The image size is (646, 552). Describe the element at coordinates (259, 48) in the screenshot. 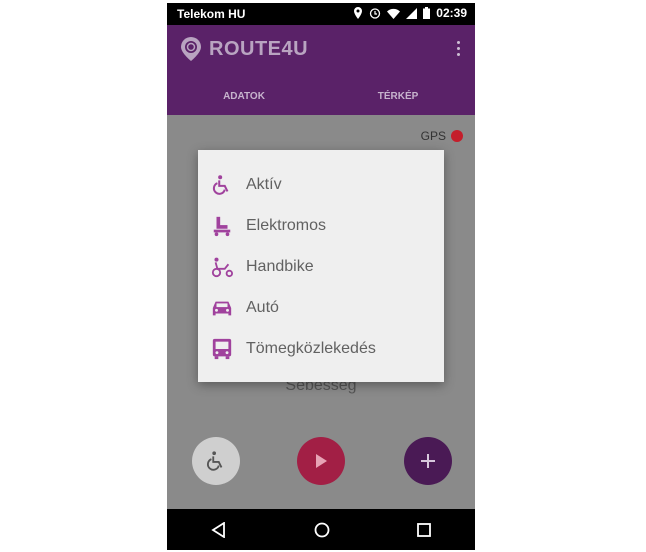

I see `app-title: ROUTE4U` at that location.